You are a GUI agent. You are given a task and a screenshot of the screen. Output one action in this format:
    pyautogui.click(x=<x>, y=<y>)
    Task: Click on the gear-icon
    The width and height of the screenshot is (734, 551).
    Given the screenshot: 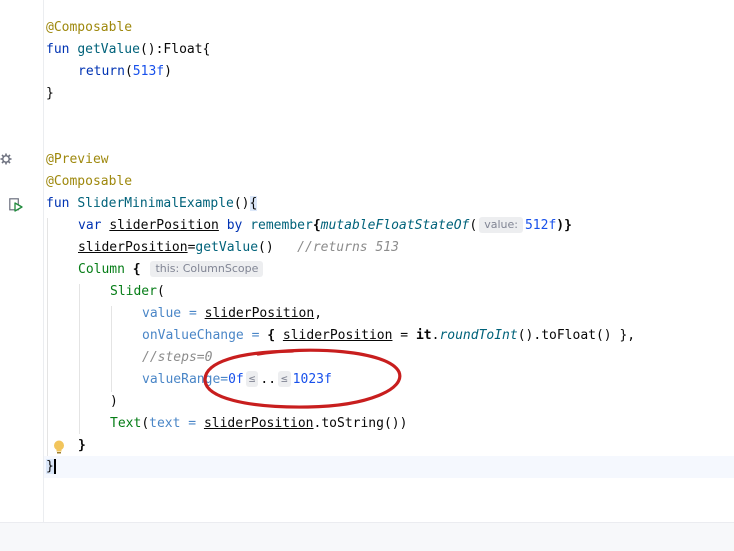 What is the action you would take?
    pyautogui.click(x=6, y=161)
    